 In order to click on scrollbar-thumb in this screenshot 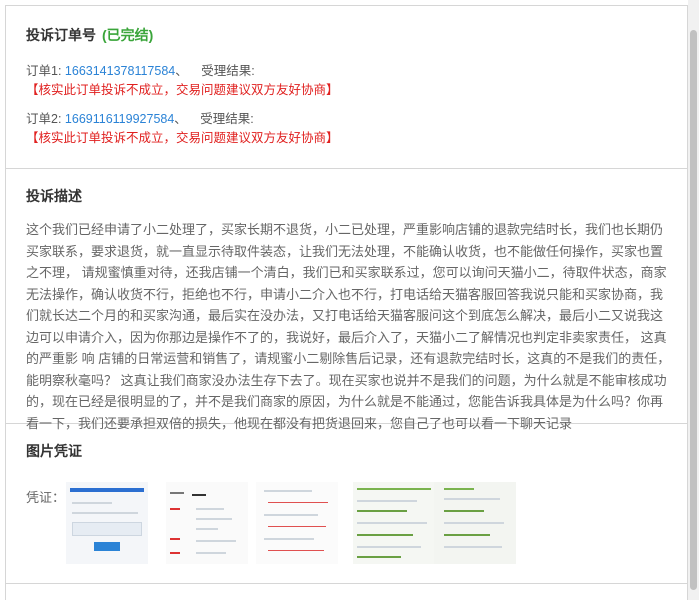, I will do `click(693, 310)`.